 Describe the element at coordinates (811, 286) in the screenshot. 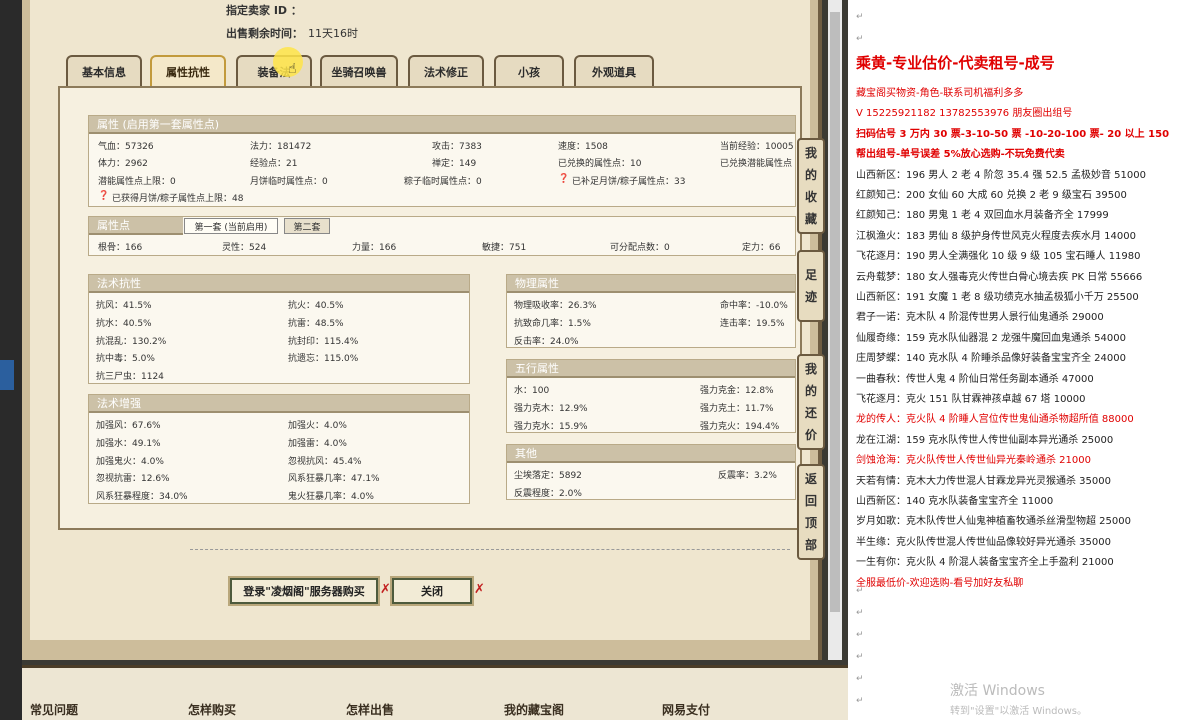

I see `footprint-button: 足迹` at that location.